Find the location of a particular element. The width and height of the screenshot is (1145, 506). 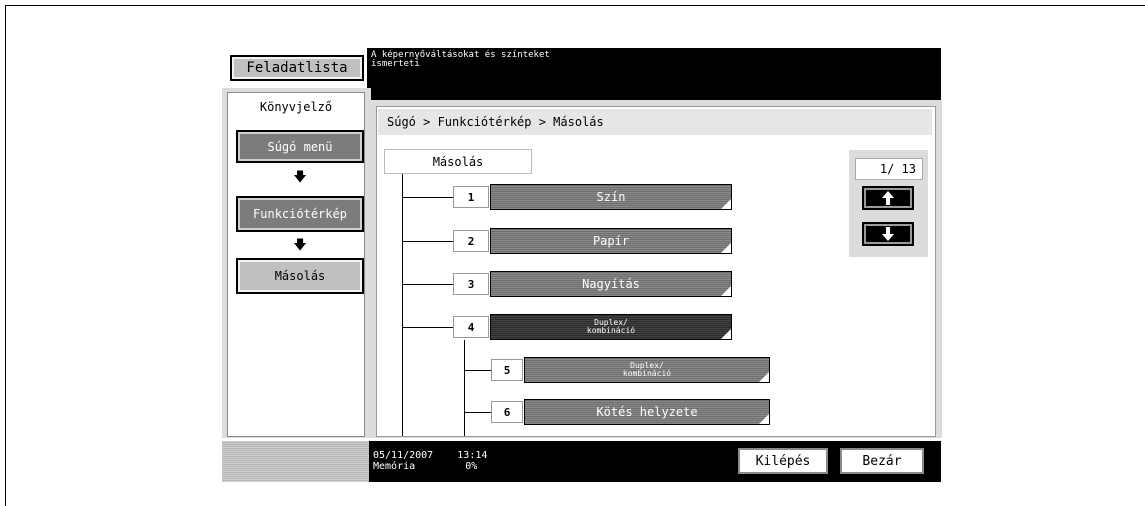

page-indicator: 1/ 13 is located at coordinates (889, 169).